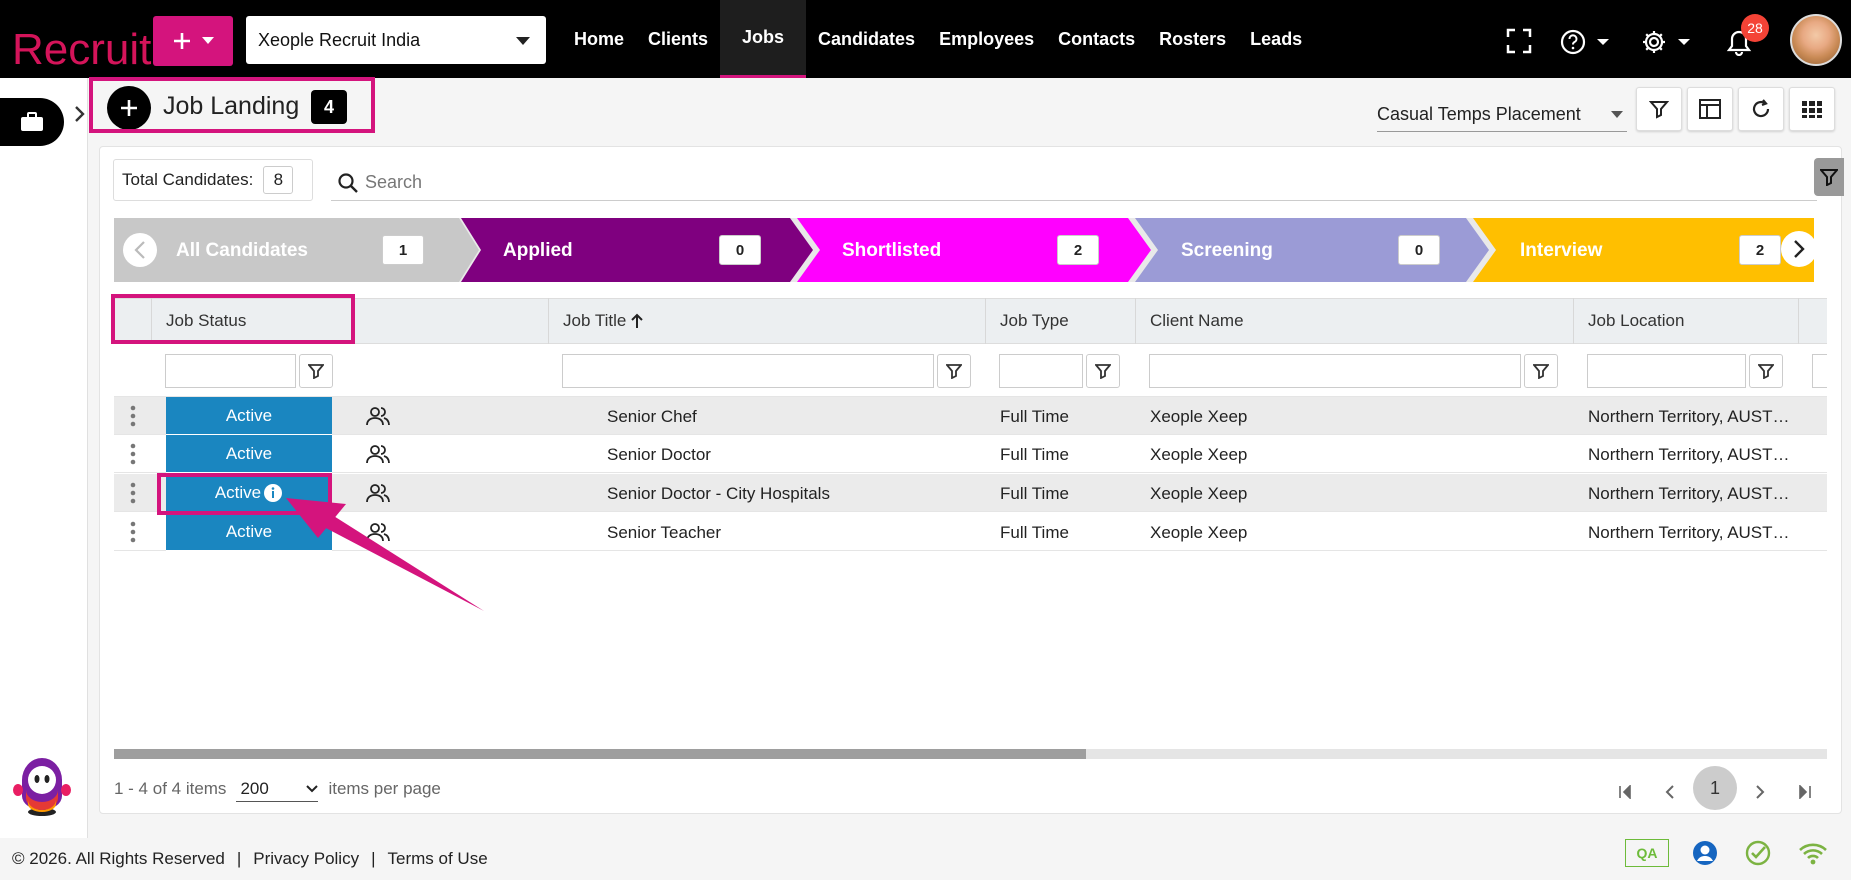 Image resolution: width=1851 pixels, height=880 pixels. What do you see at coordinates (1812, 109) in the screenshot?
I see `grid-view-button` at bounding box center [1812, 109].